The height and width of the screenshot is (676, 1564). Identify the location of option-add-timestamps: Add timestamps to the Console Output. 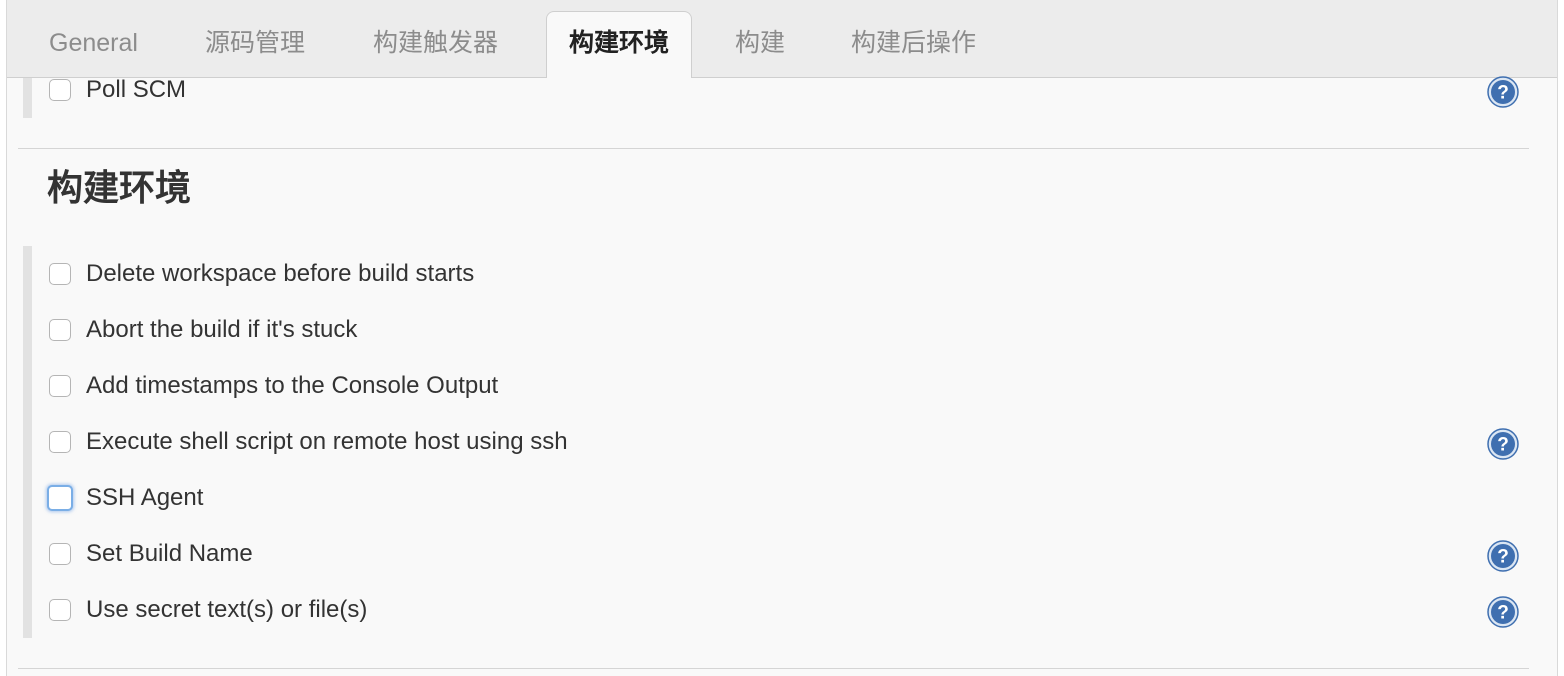
(273, 386).